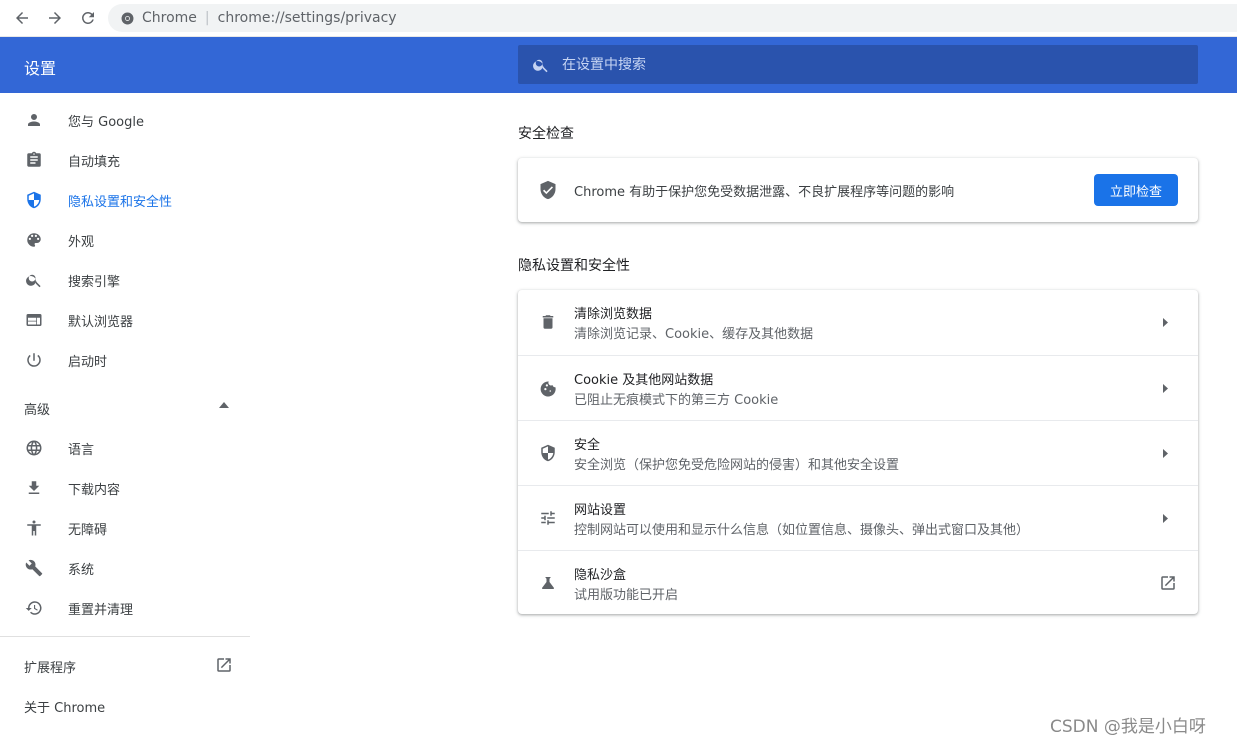  What do you see at coordinates (546, 134) in the screenshot?
I see `safety-check-title: 安全检查` at bounding box center [546, 134].